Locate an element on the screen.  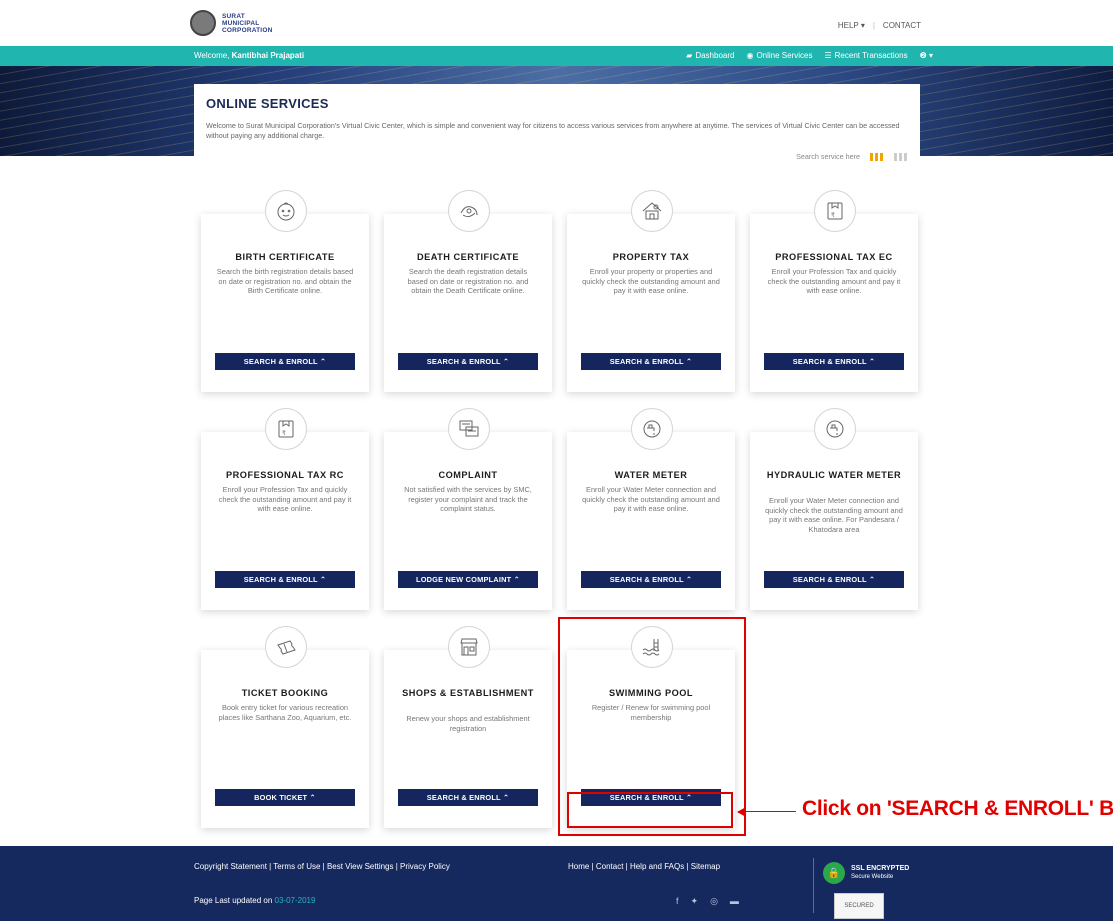
ticket-icon is located at coordinates (286, 647).